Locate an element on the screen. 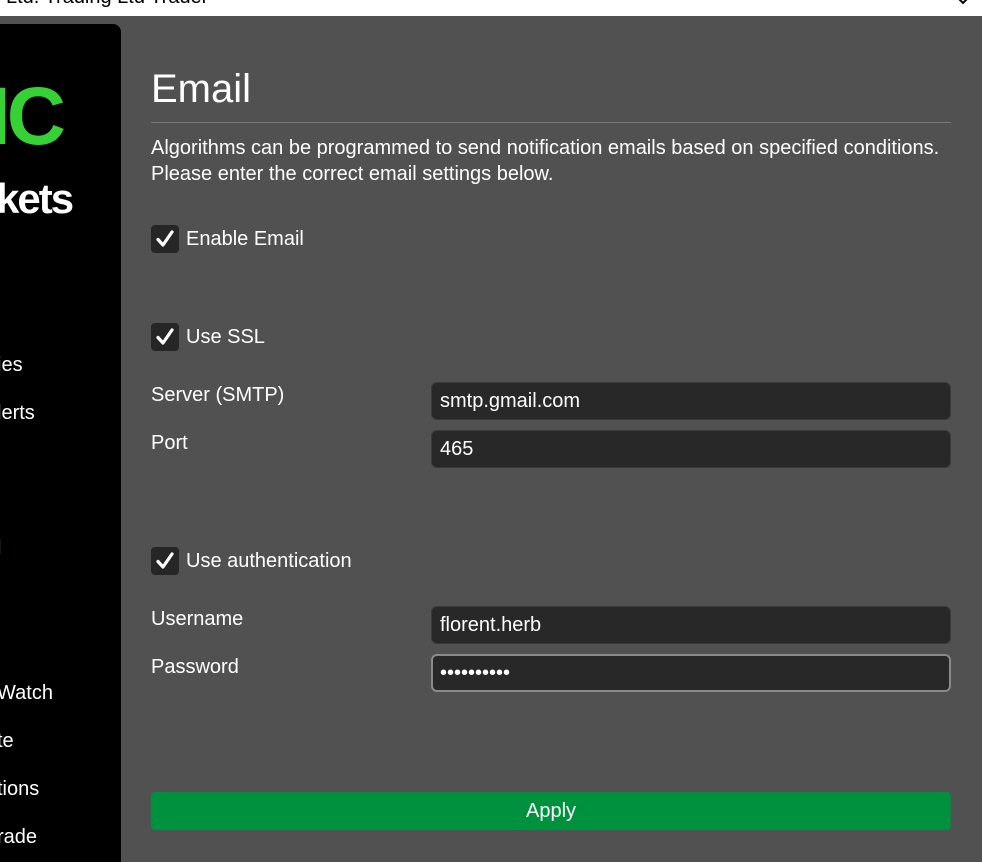  sidebar-item-update: te is located at coordinates (7, 741).